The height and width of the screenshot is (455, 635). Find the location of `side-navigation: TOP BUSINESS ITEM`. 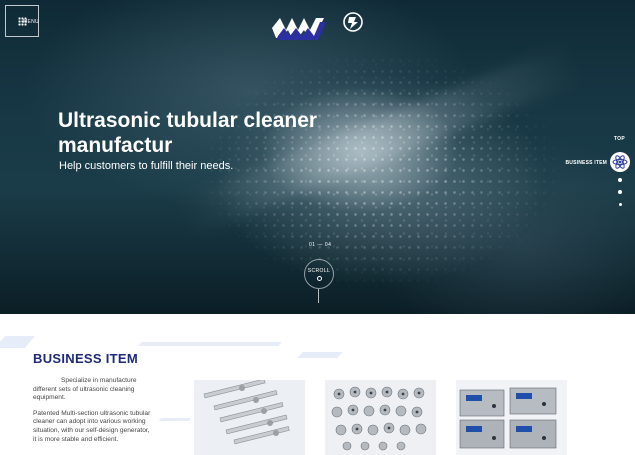

side-navigation: TOP BUSINESS ITEM is located at coordinates (595, 172).